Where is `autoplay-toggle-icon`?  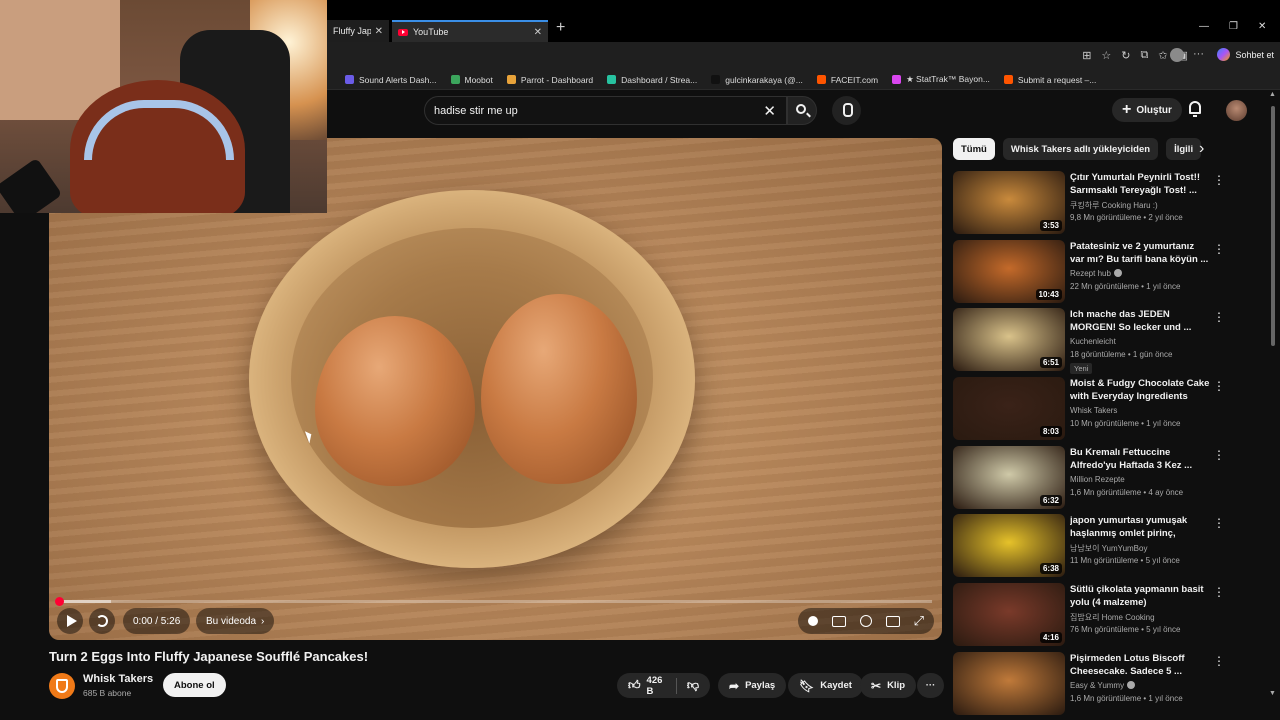 autoplay-toggle-icon is located at coordinates (812, 621).